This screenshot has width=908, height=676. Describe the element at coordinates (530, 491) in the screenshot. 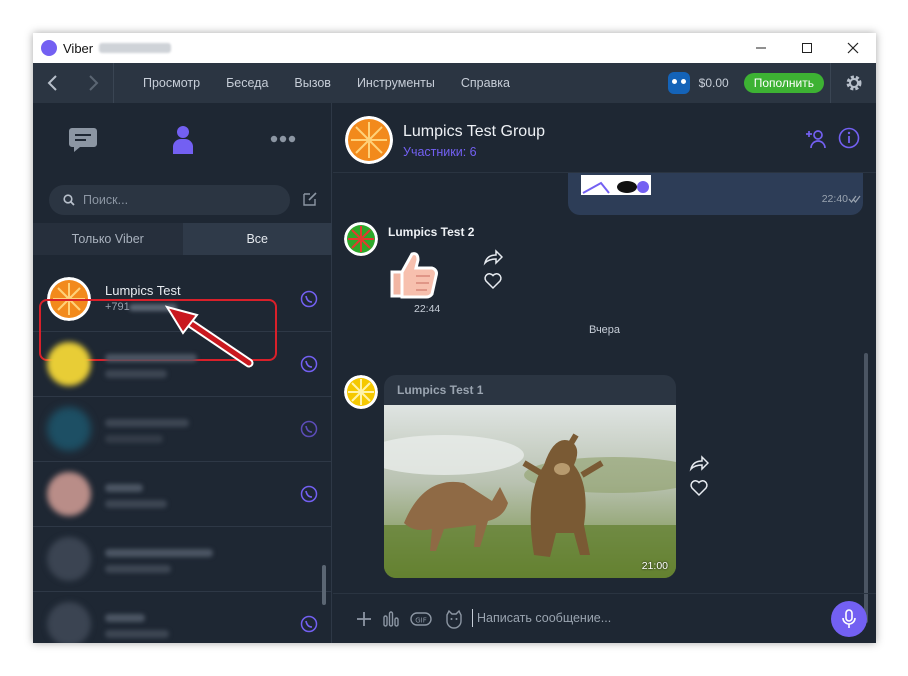

I see `photo-image` at that location.